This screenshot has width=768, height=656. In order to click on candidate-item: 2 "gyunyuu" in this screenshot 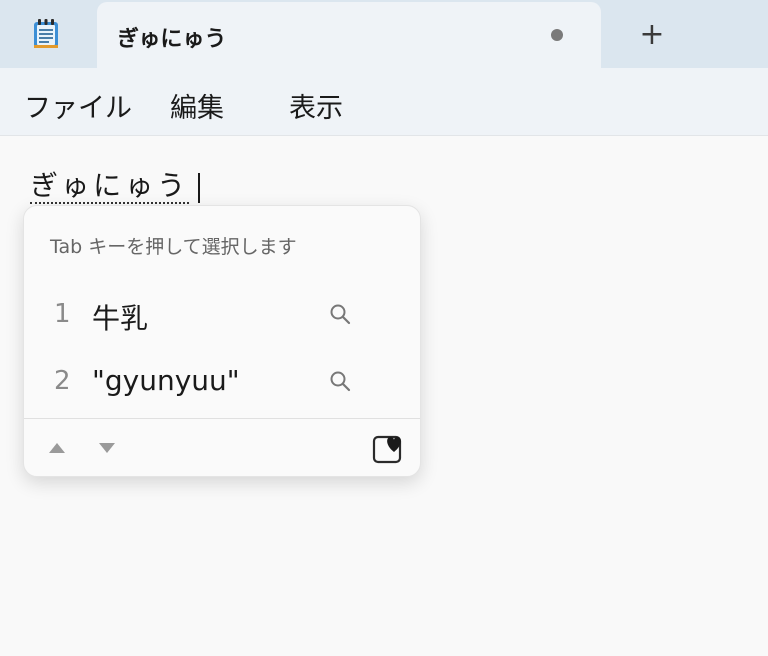, I will do `click(223, 381)`.